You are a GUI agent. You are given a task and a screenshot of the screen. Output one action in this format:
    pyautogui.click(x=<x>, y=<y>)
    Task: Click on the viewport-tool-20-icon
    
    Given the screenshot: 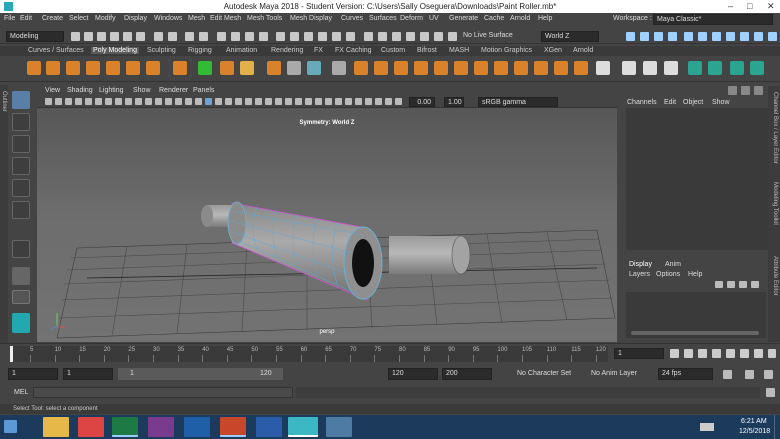 What is the action you would take?
    pyautogui.click(x=238, y=101)
    